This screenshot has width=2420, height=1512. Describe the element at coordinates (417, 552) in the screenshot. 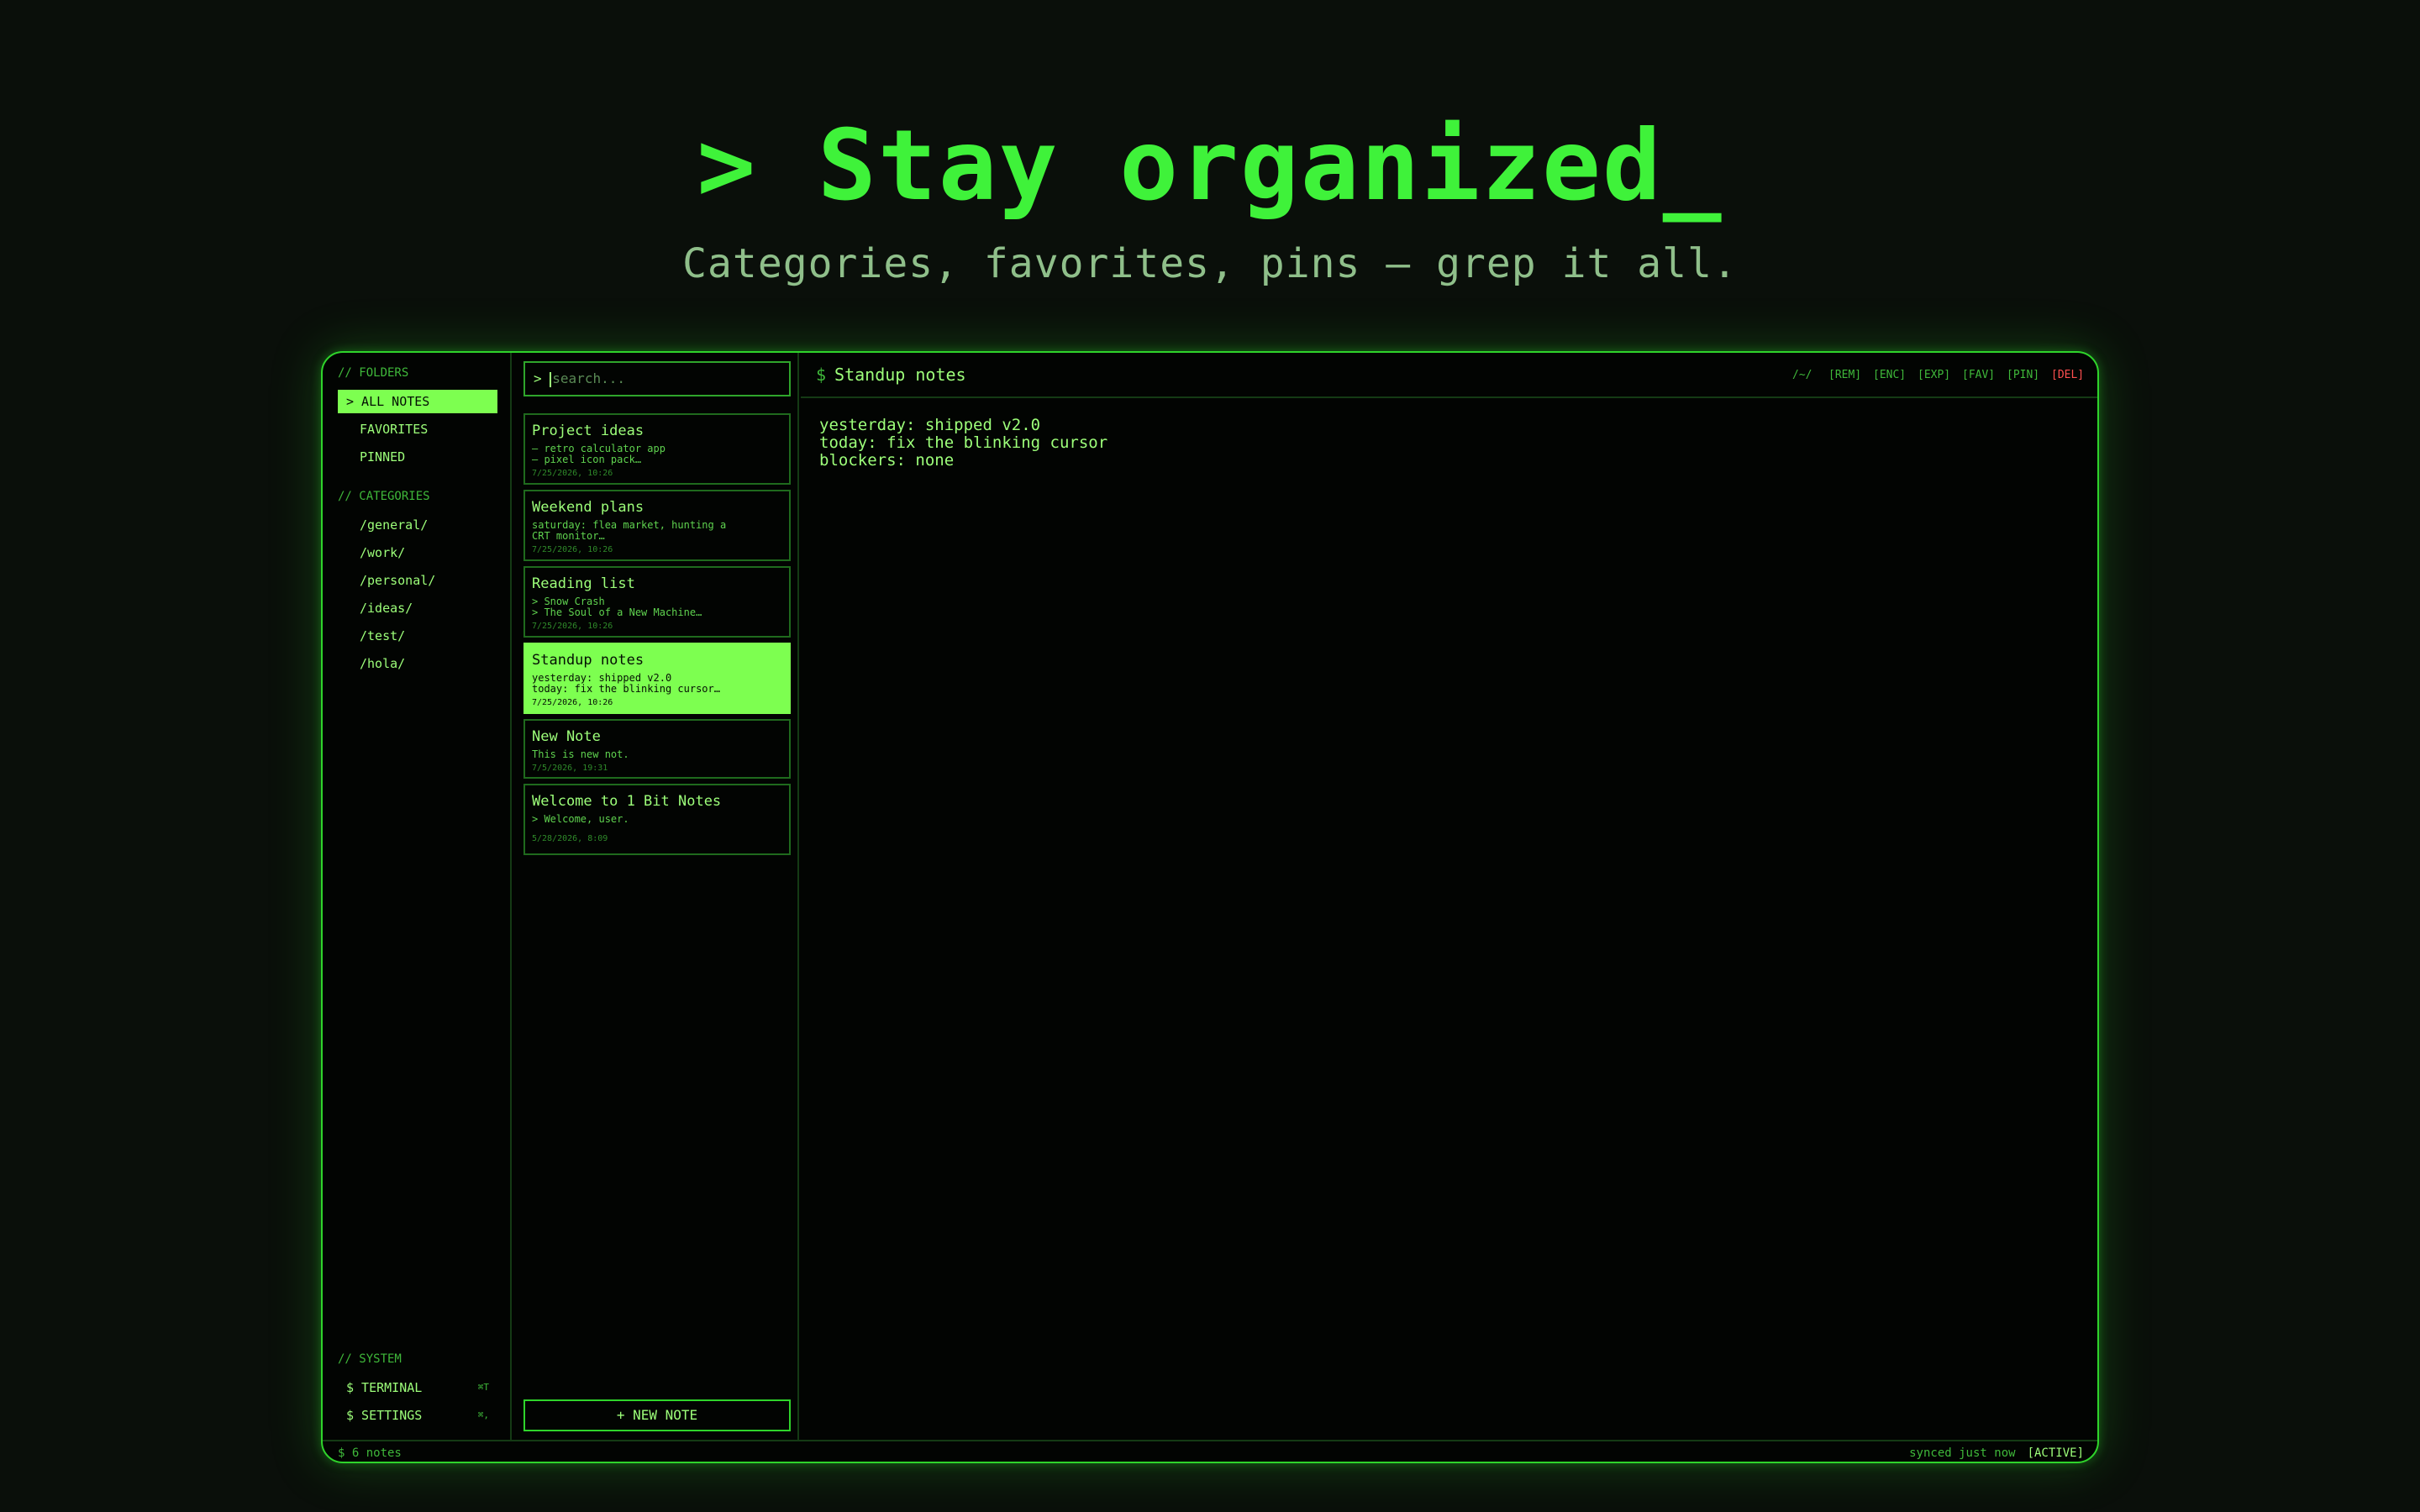

I see `category-work: /work/` at that location.